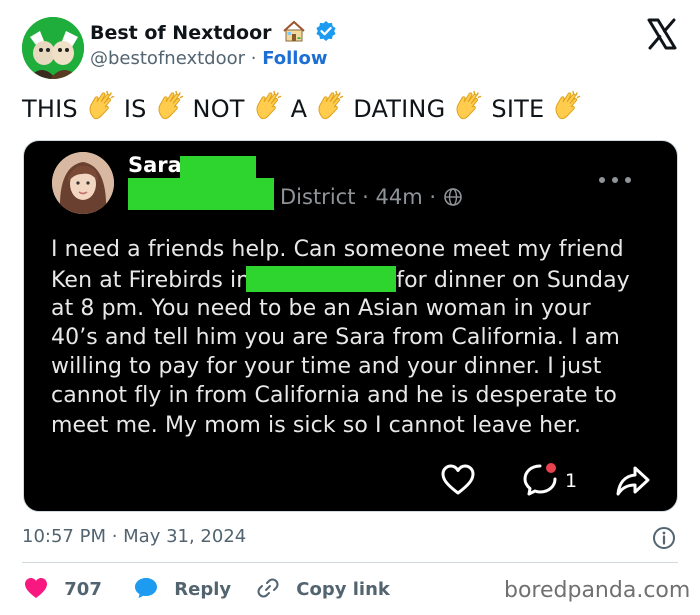  What do you see at coordinates (350, 562) in the screenshot?
I see `footer-divider` at bounding box center [350, 562].